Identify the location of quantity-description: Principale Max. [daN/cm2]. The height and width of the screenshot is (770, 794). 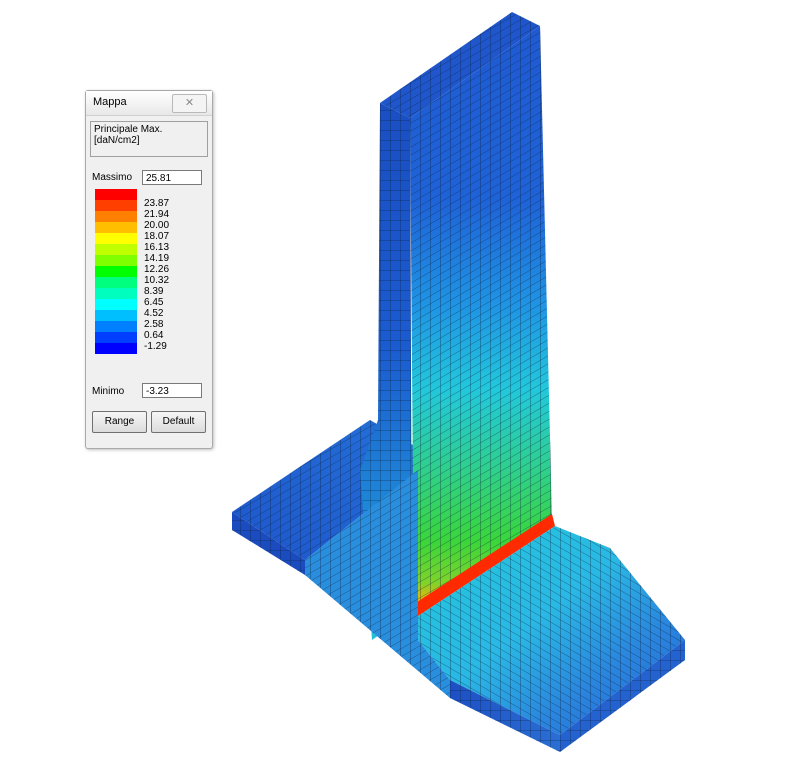
(149, 139).